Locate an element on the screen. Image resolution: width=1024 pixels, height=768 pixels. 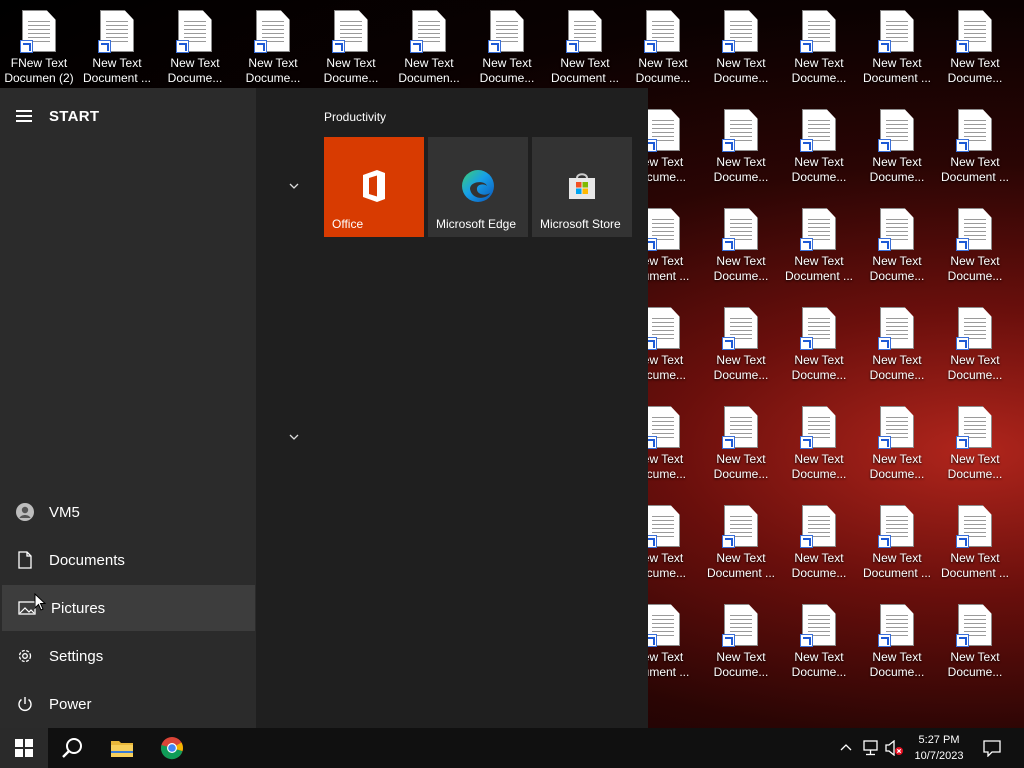
chevron-up-icon is located at coordinates (846, 747).